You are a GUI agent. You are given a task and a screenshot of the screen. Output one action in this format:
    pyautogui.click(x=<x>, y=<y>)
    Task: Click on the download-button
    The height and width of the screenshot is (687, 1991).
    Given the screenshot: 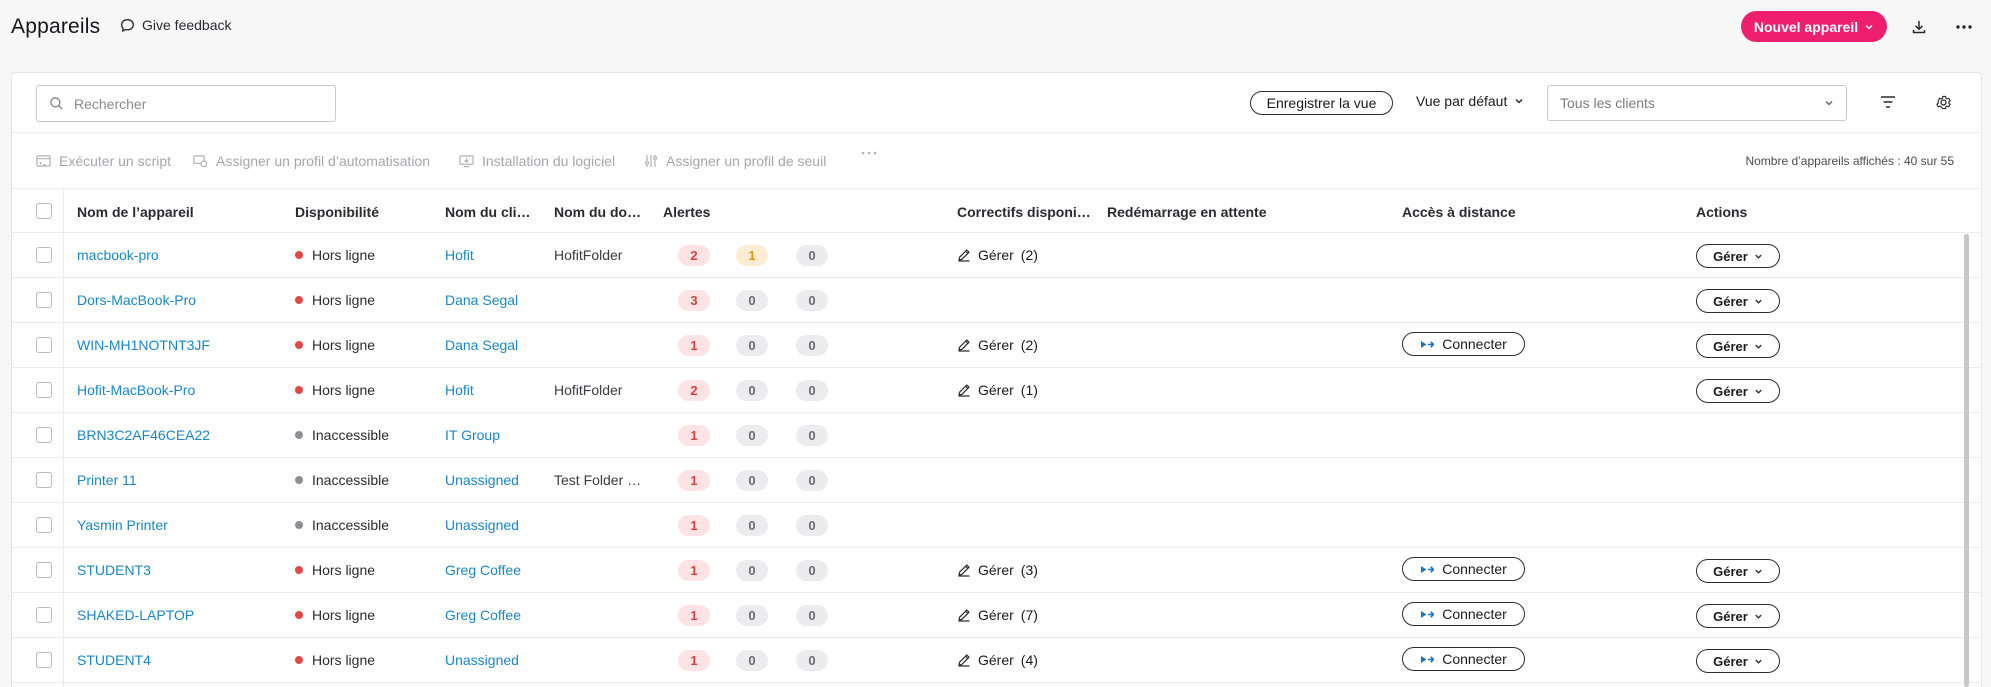 What is the action you would take?
    pyautogui.click(x=1919, y=27)
    